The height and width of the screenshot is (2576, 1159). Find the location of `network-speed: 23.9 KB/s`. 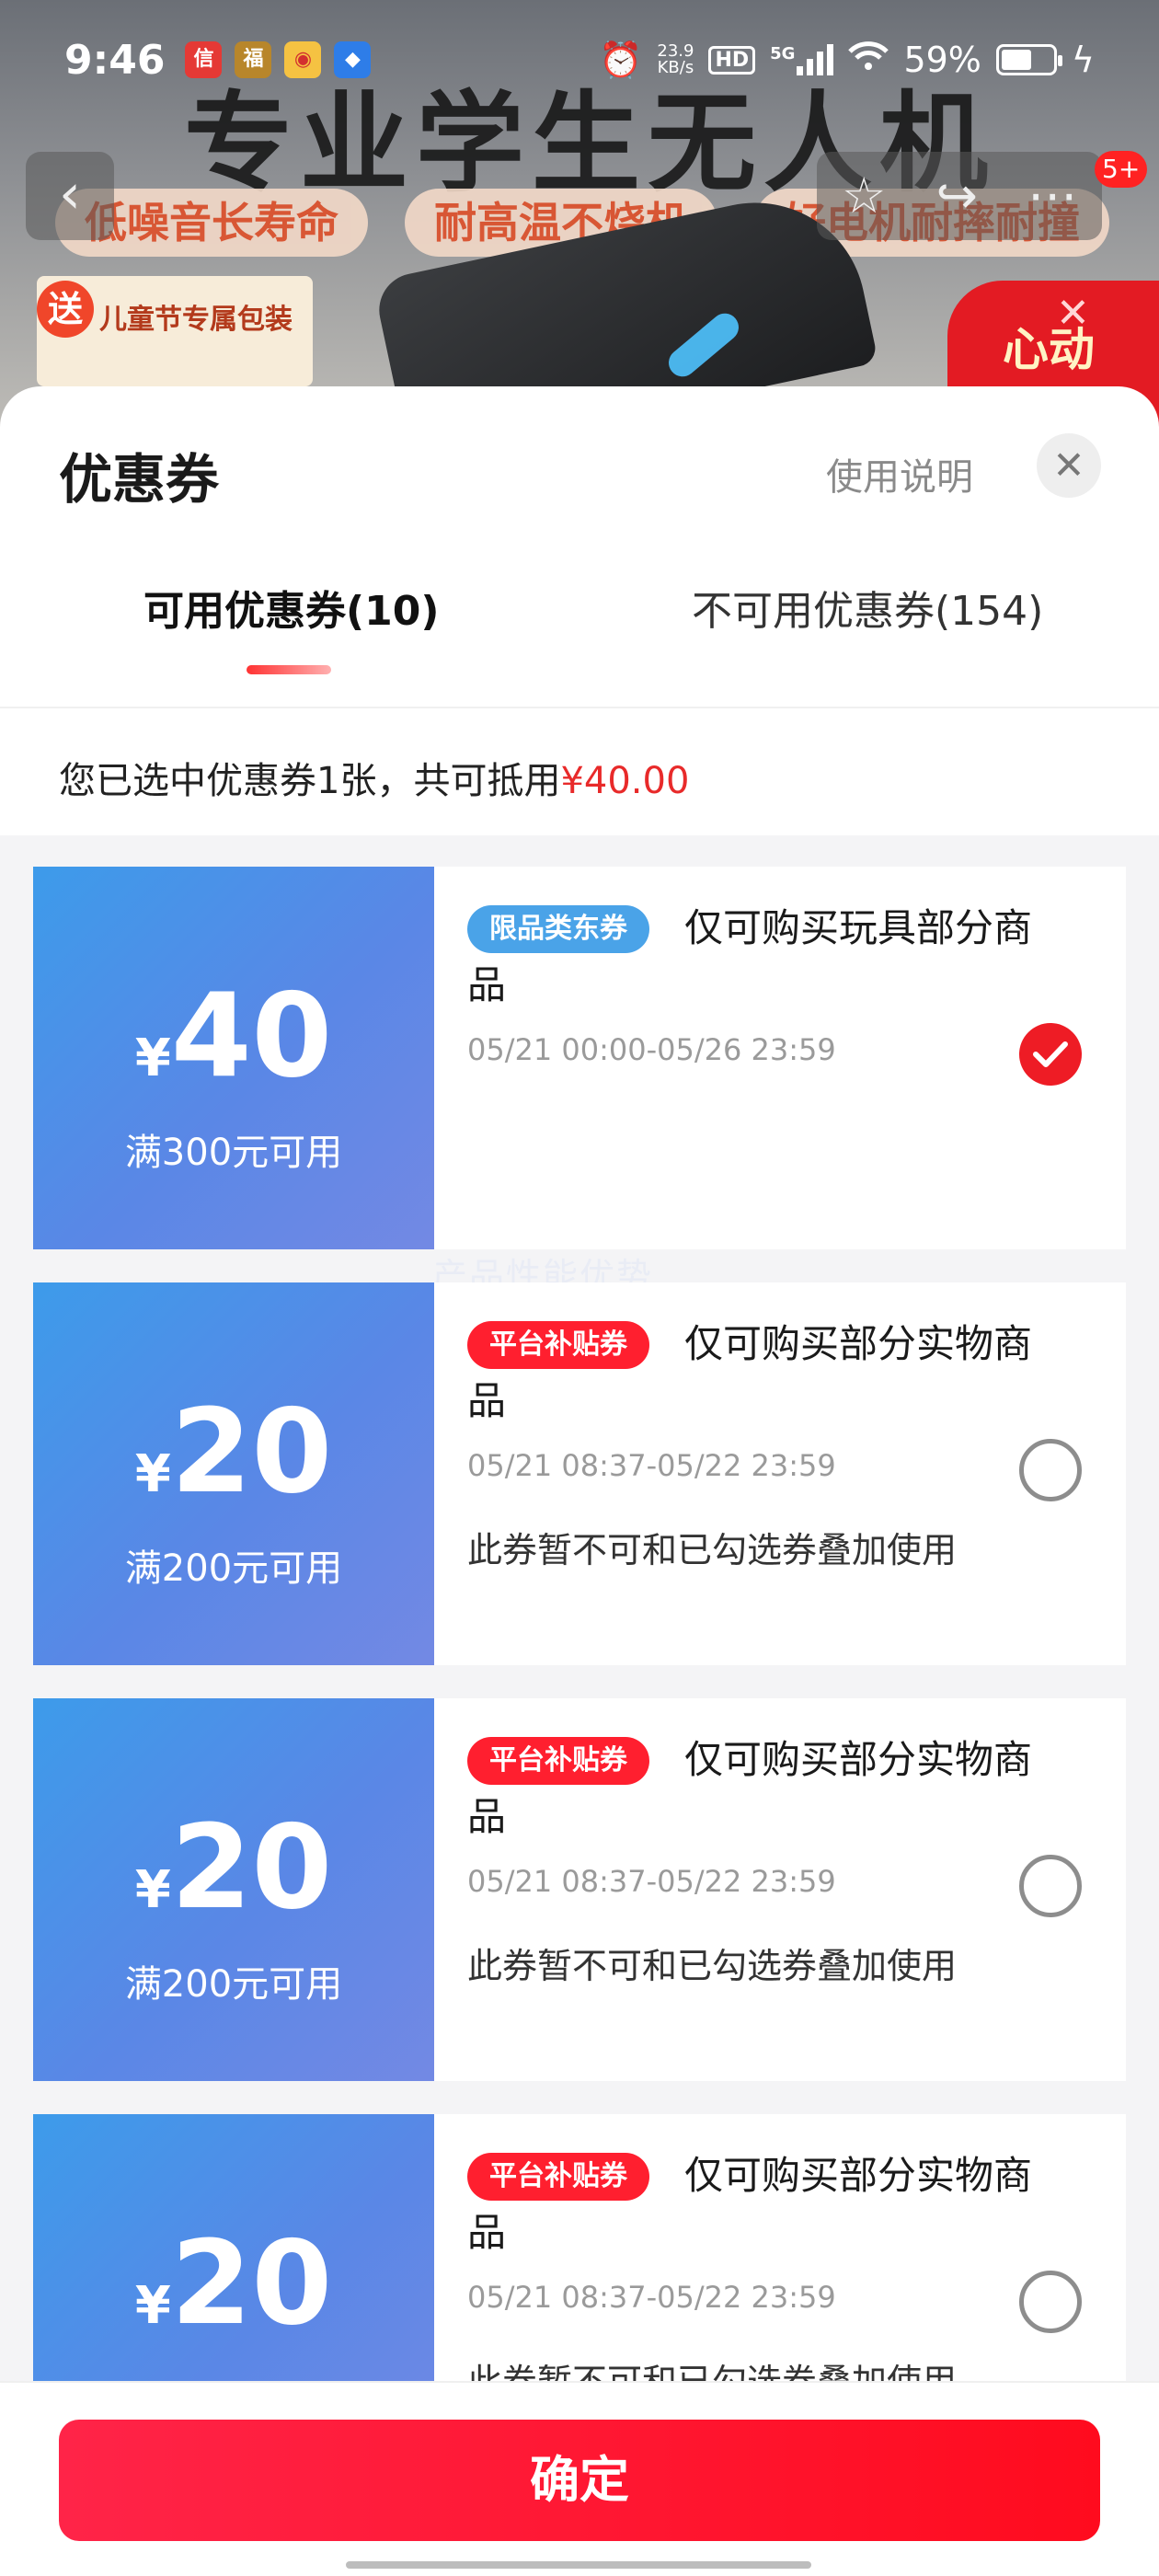

network-speed: 23.9 KB/s is located at coordinates (675, 59).